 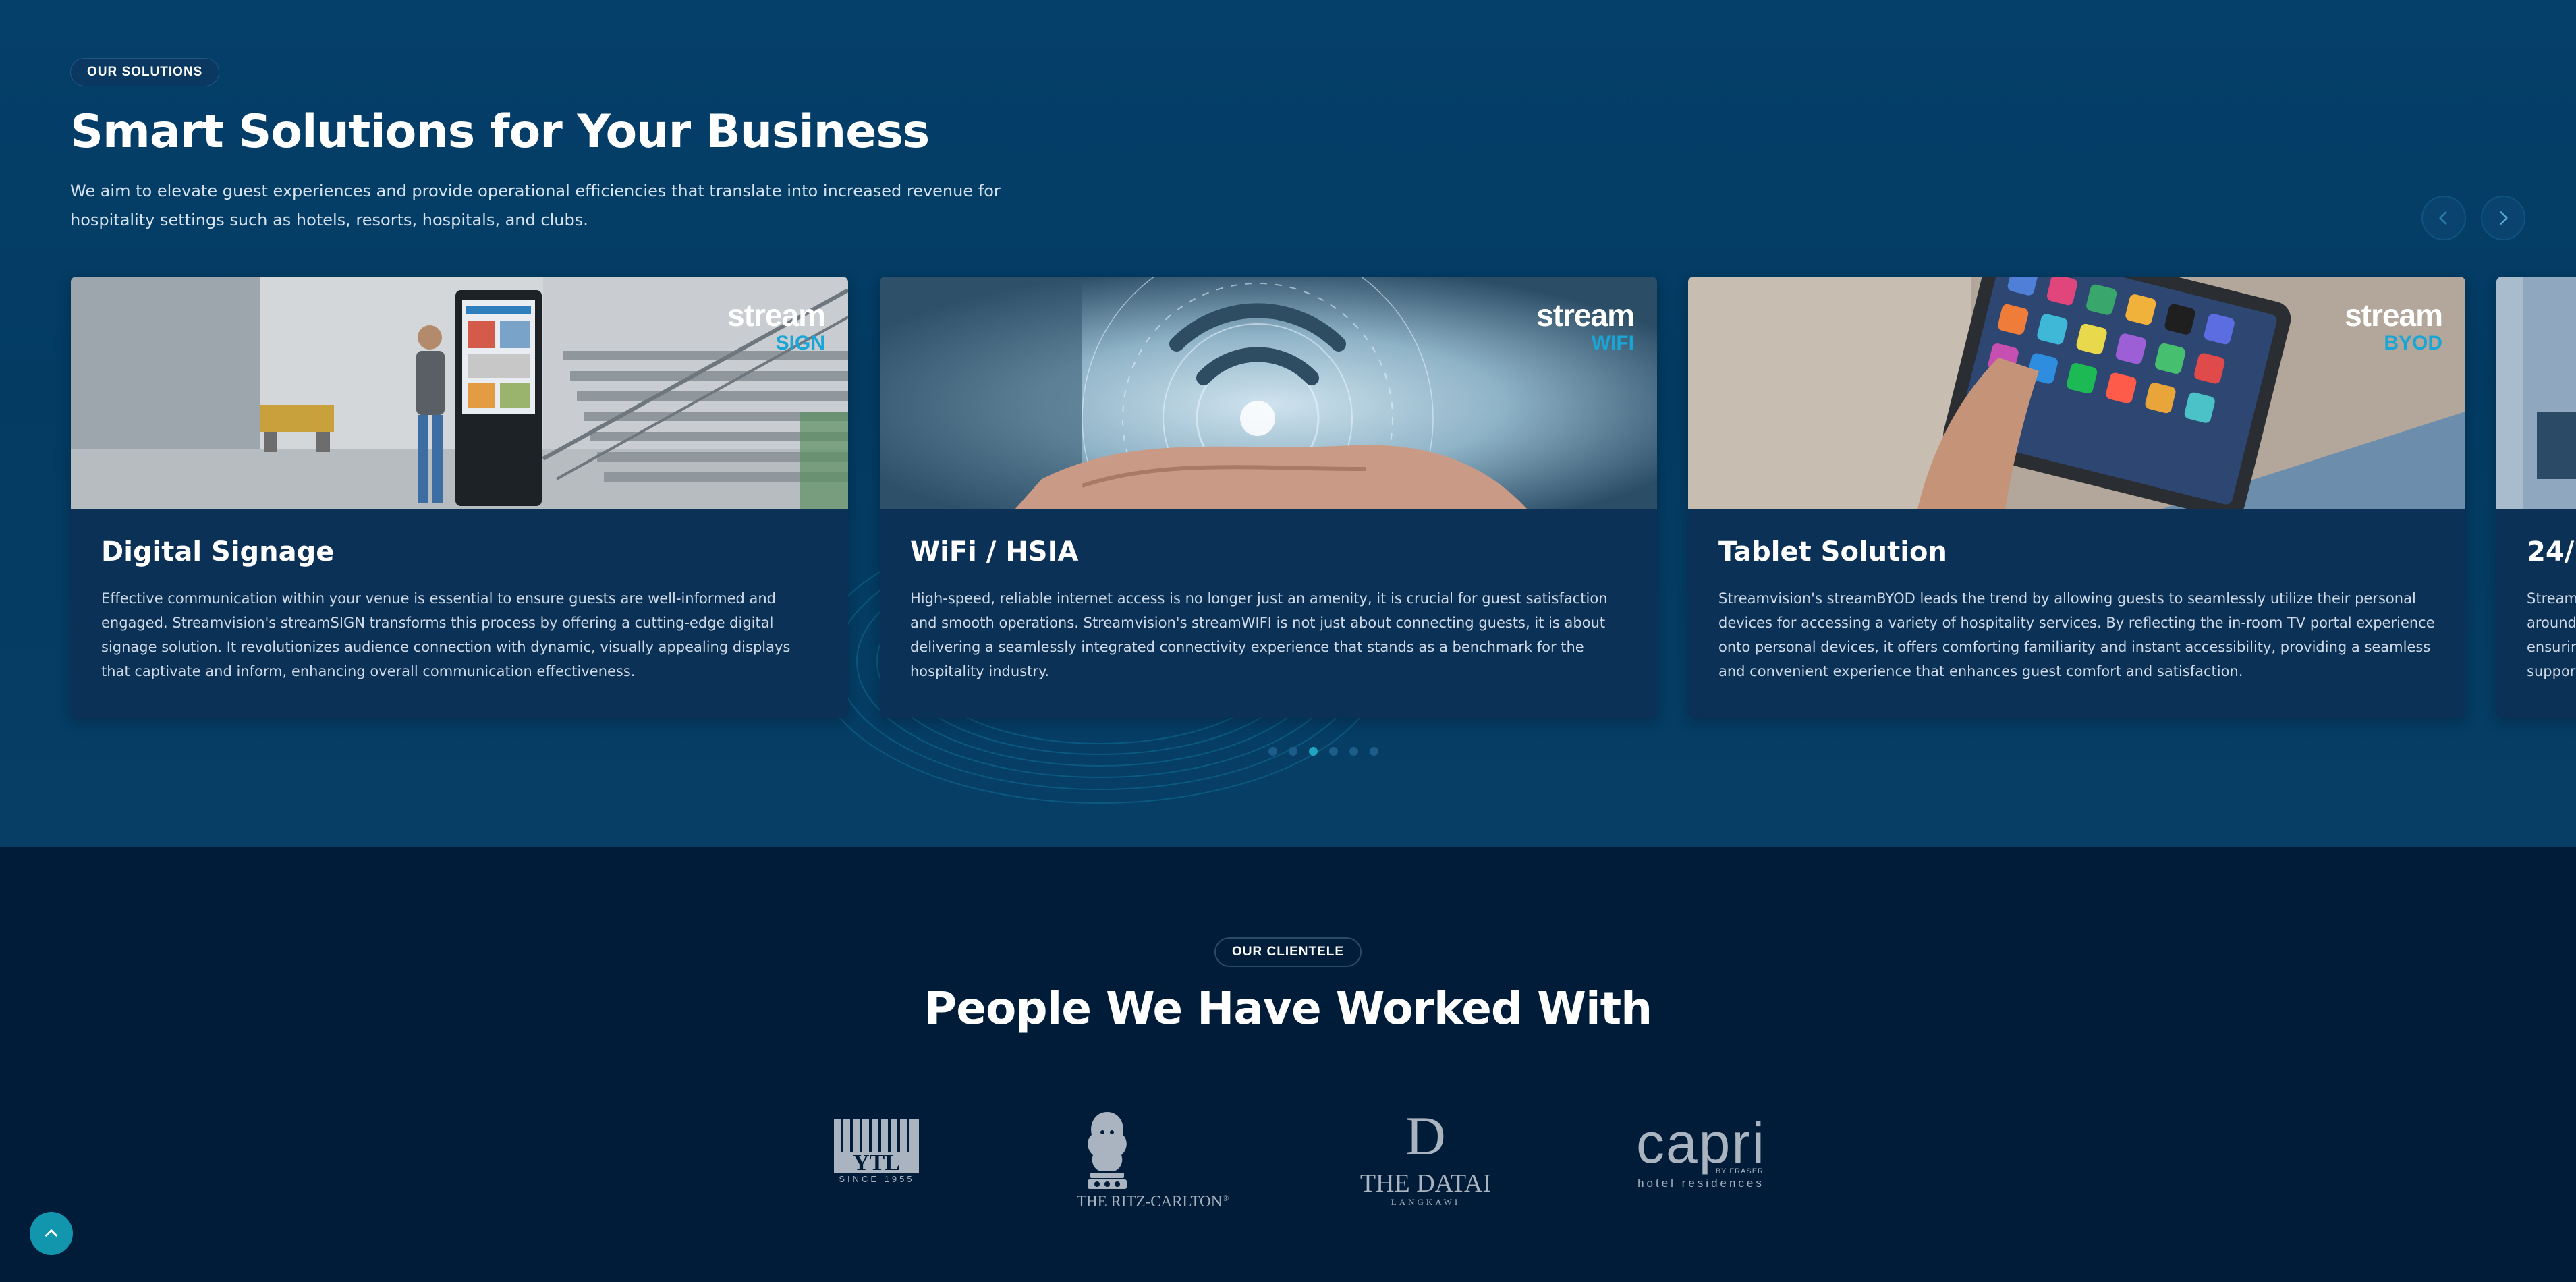 What do you see at coordinates (876, 1162) in the screenshot?
I see `svg-text: YTL` at bounding box center [876, 1162].